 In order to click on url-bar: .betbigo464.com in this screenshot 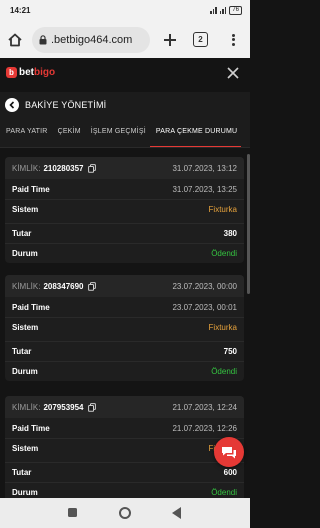, I will do `click(91, 40)`.